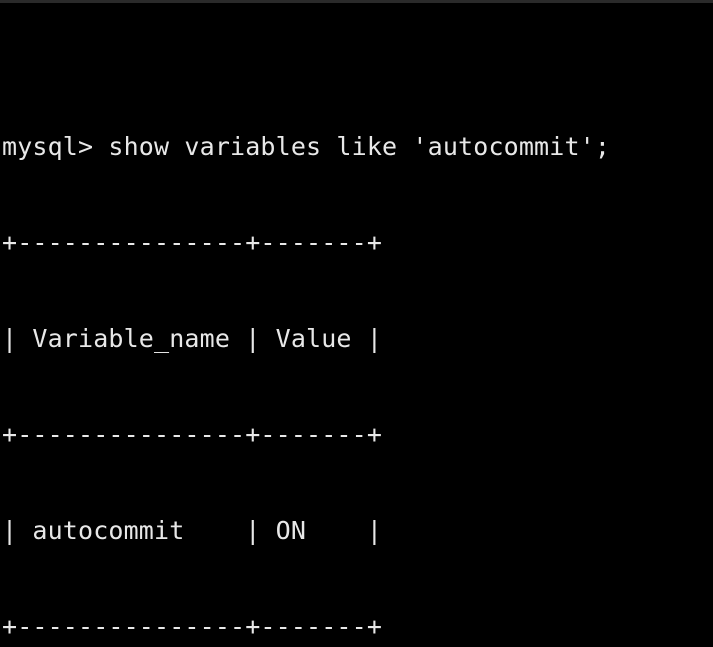  What do you see at coordinates (306, 146) in the screenshot?
I see `command-line: mysql> show variables like 'autocommit';` at bounding box center [306, 146].